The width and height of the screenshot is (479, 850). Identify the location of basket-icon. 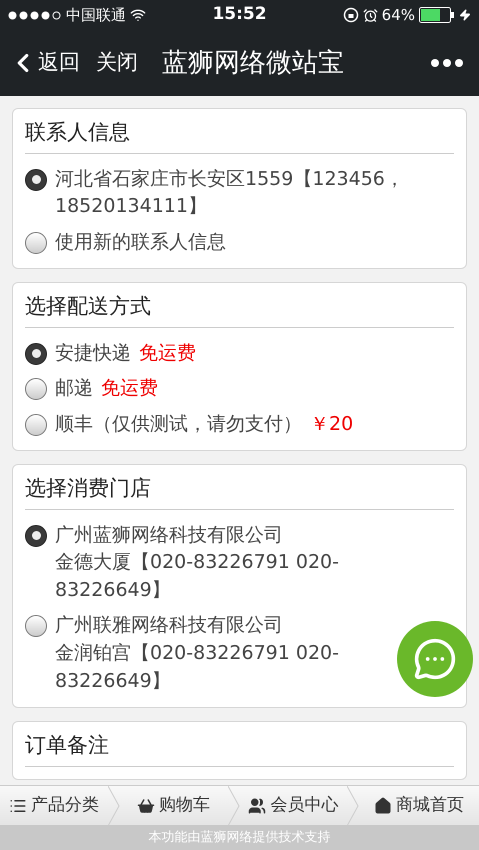
(146, 805).